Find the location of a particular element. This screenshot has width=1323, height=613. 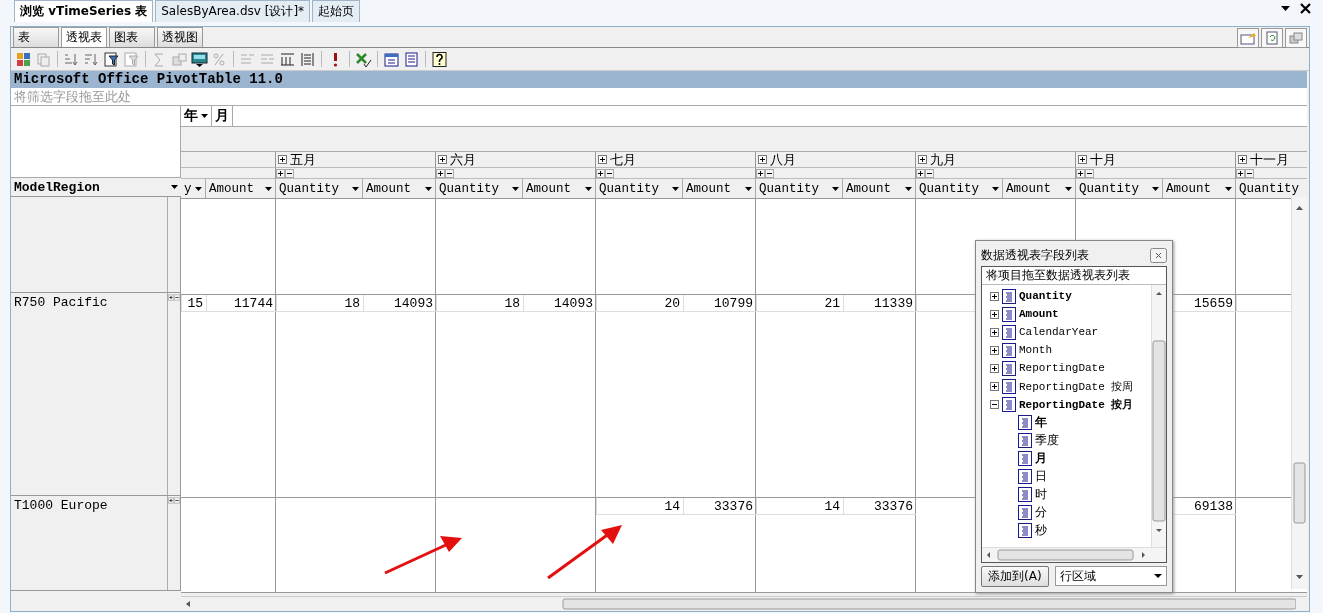

column-field-button: 年 is located at coordinates (191, 116).